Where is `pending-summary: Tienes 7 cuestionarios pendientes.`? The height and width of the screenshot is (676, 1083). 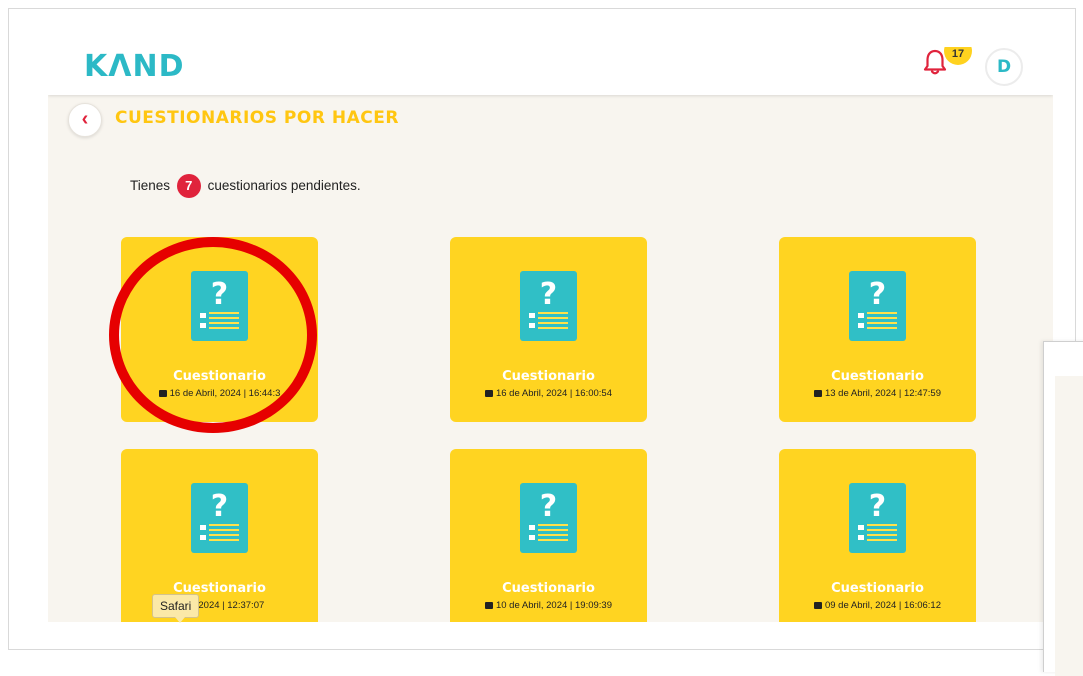
pending-summary: Tienes 7 cuestionarios pendientes. is located at coordinates (245, 186).